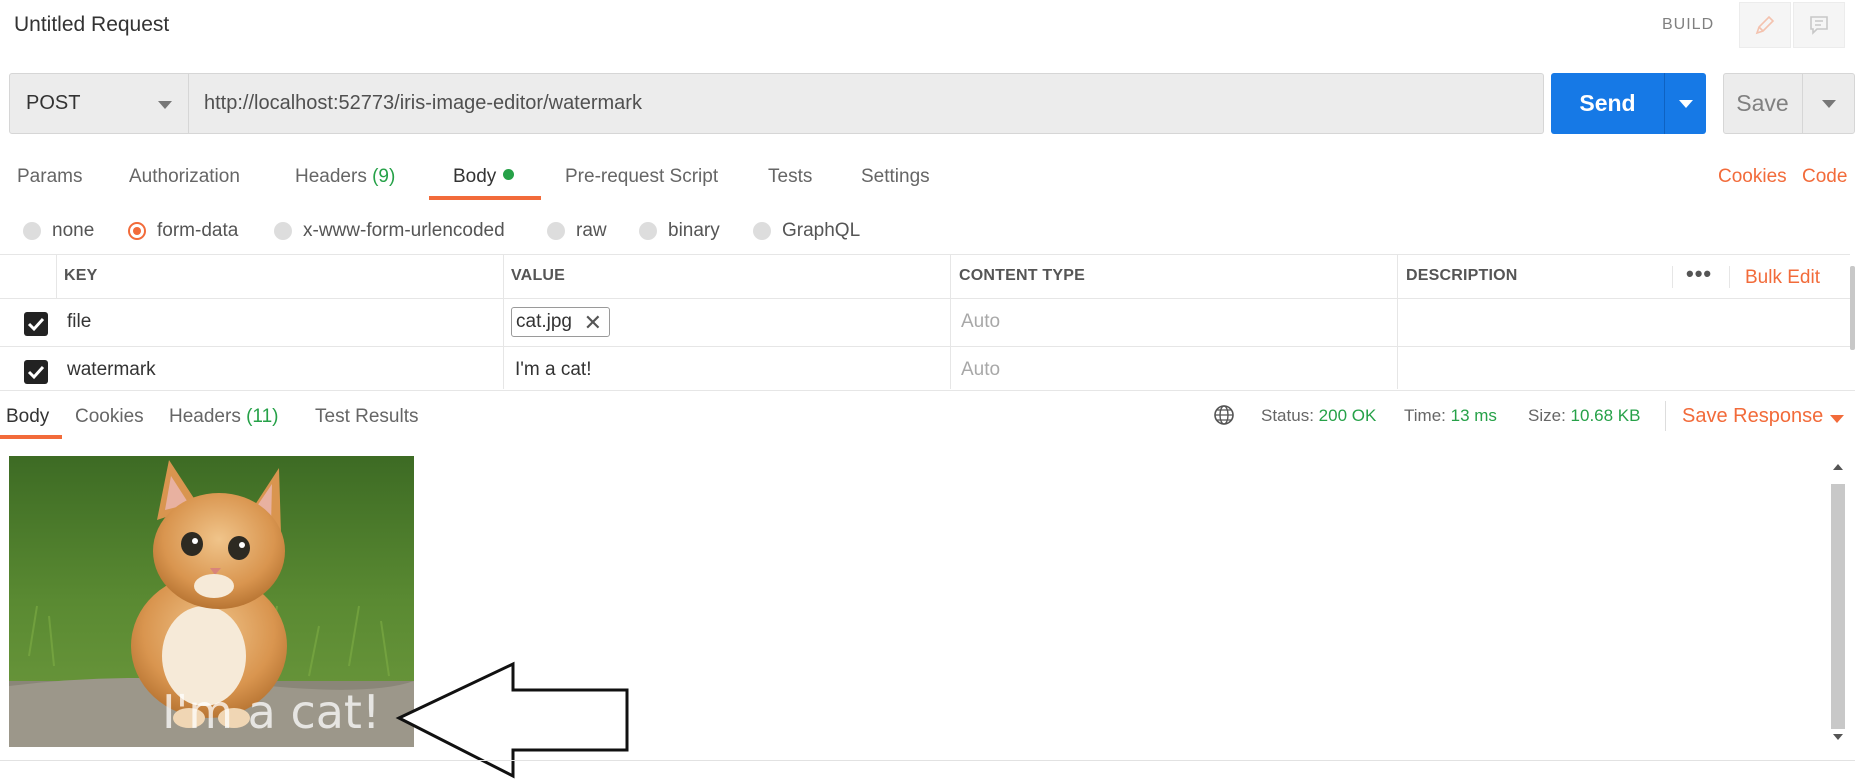  Describe the element at coordinates (1686, 104) in the screenshot. I see `send-options-chevron-icon` at that location.